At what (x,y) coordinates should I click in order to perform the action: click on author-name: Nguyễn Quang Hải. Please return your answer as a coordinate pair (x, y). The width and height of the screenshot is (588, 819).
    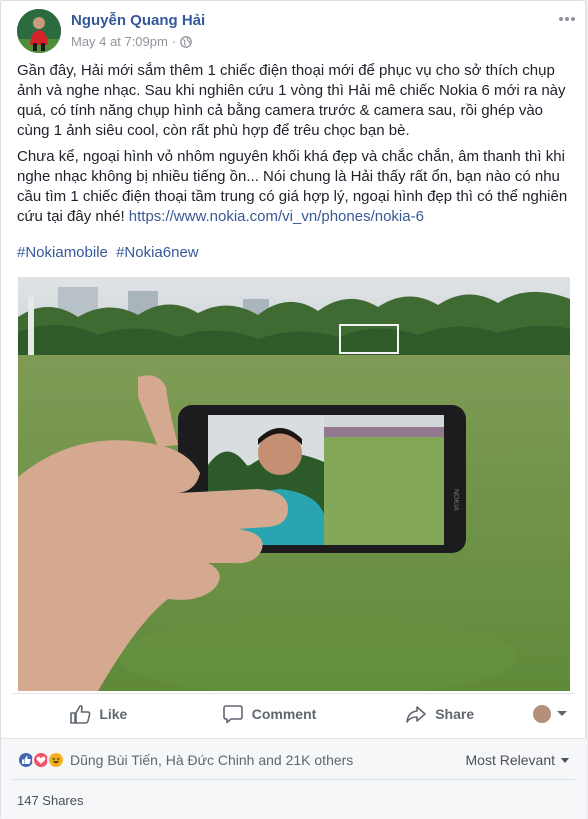
    Looking at the image, I should click on (138, 20).